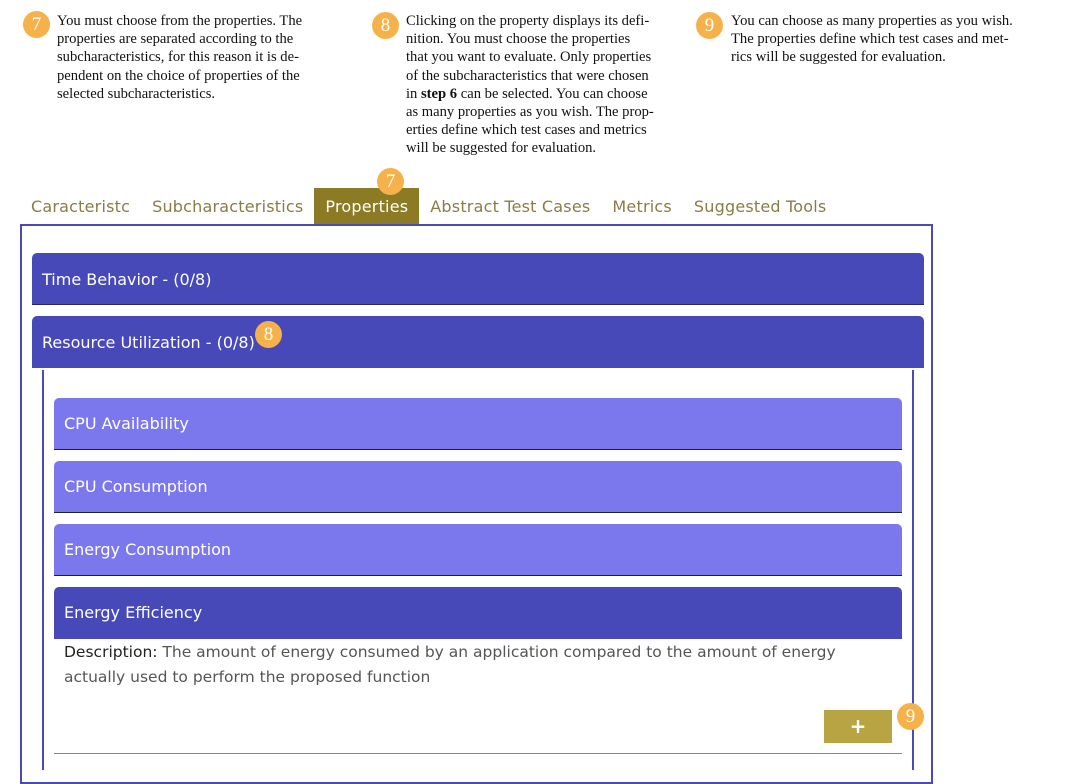  I want to click on subcharacteristic-resource-utilization: Resource Utilization - (0/8), so click(478, 342).